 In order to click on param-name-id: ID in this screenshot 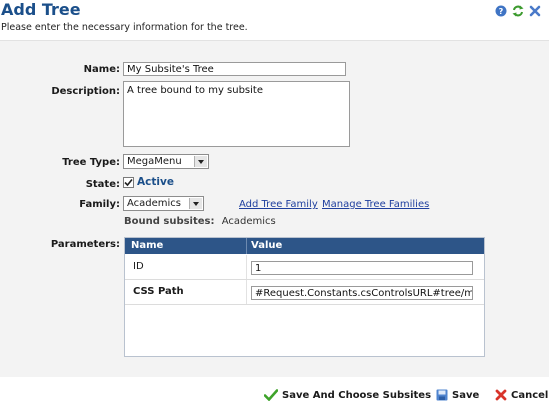, I will do `click(138, 266)`.